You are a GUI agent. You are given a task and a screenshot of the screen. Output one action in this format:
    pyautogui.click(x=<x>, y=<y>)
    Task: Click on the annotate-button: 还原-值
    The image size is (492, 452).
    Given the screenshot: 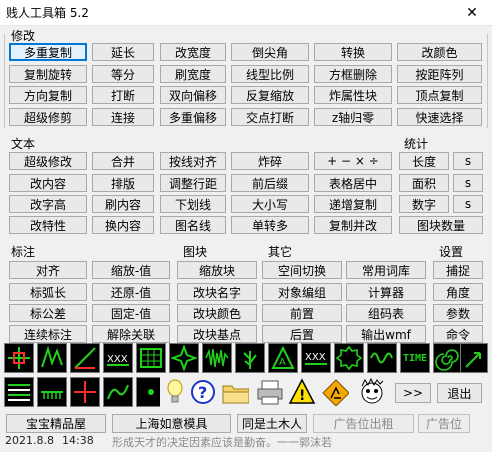 What is the action you would take?
    pyautogui.click(x=131, y=292)
    